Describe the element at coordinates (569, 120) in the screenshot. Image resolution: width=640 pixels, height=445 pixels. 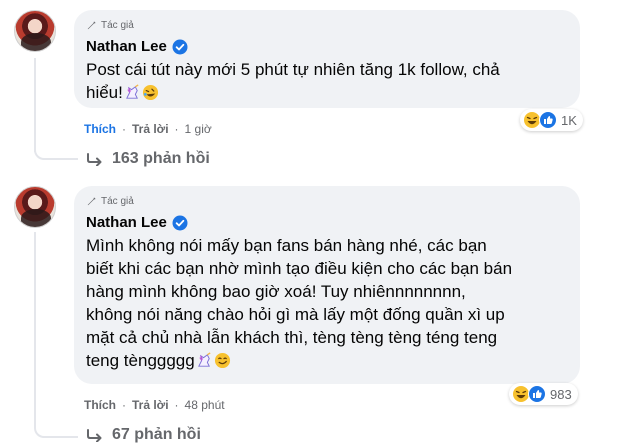
I see `reaction-count: 1K` at that location.